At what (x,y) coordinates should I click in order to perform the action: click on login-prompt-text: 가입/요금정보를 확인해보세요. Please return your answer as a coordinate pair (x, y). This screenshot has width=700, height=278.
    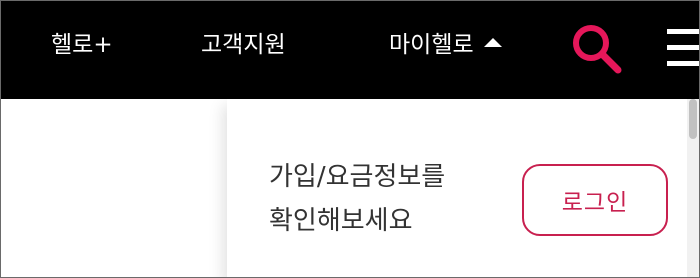
    Looking at the image, I should click on (389, 199).